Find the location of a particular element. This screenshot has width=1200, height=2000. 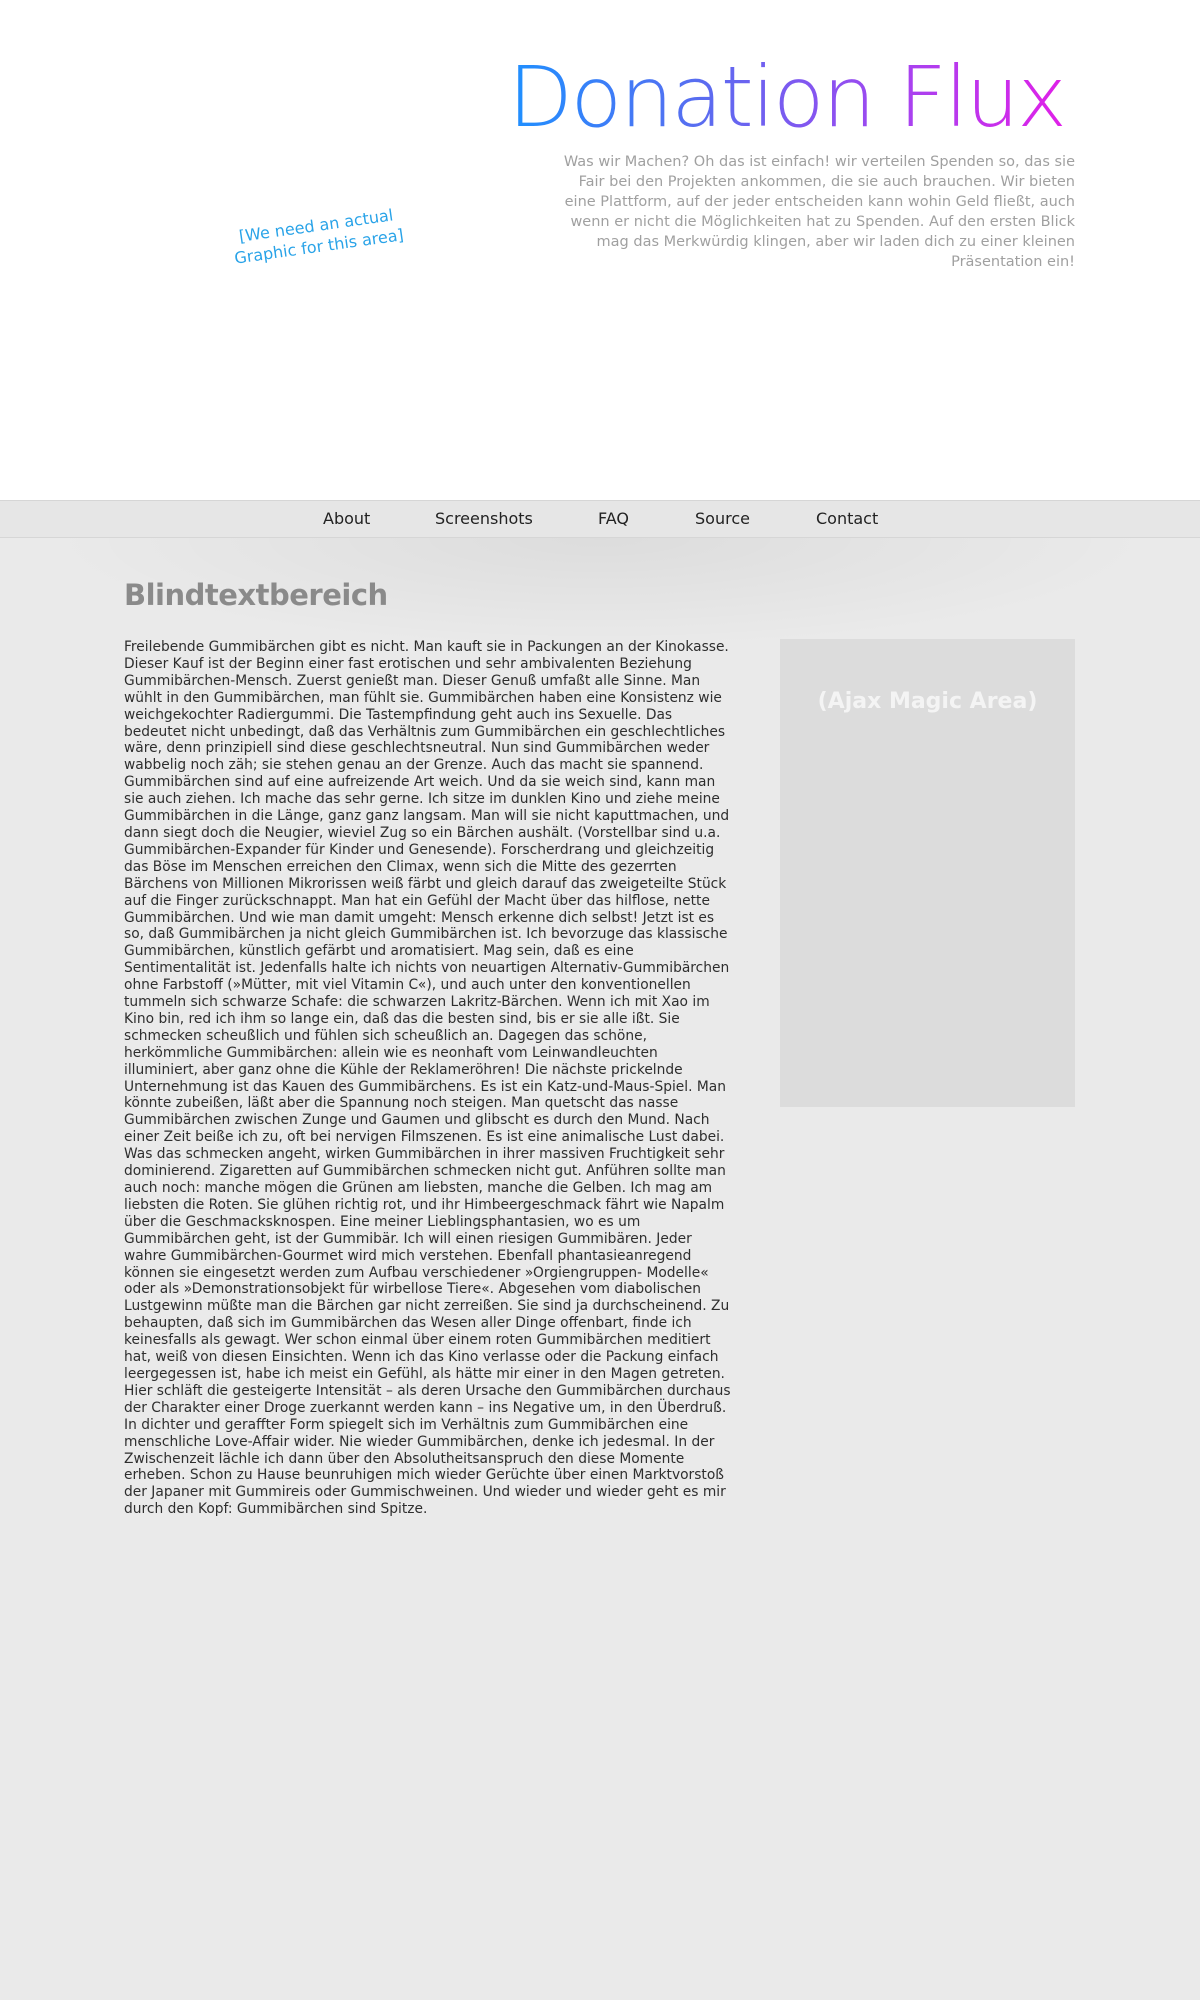

ajax-sidebar-panel: (Ajax Magic Area) is located at coordinates (927, 873).